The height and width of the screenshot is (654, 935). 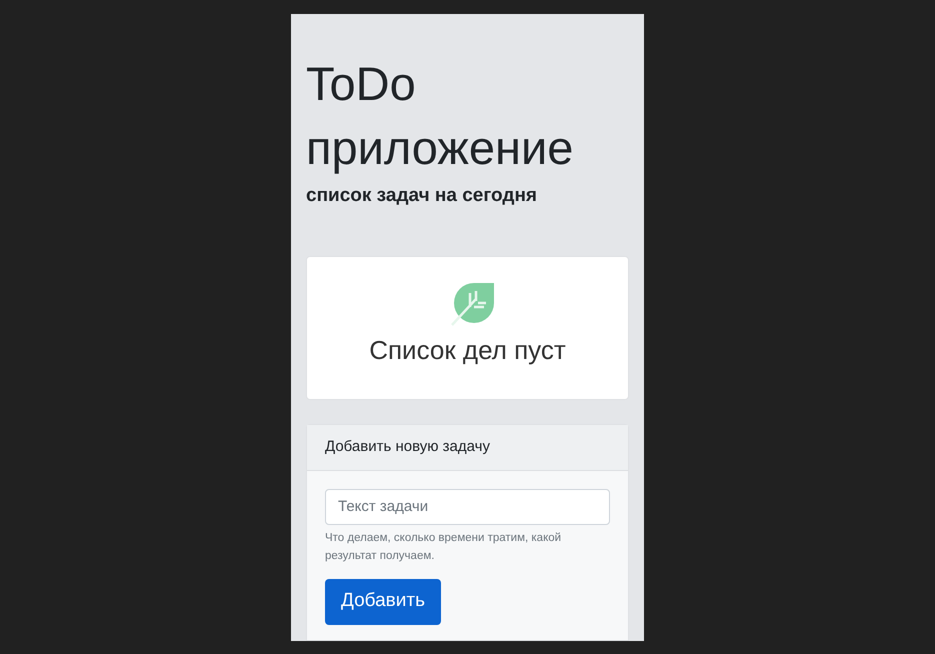 What do you see at coordinates (473, 304) in the screenshot?
I see `leaf-icon` at bounding box center [473, 304].